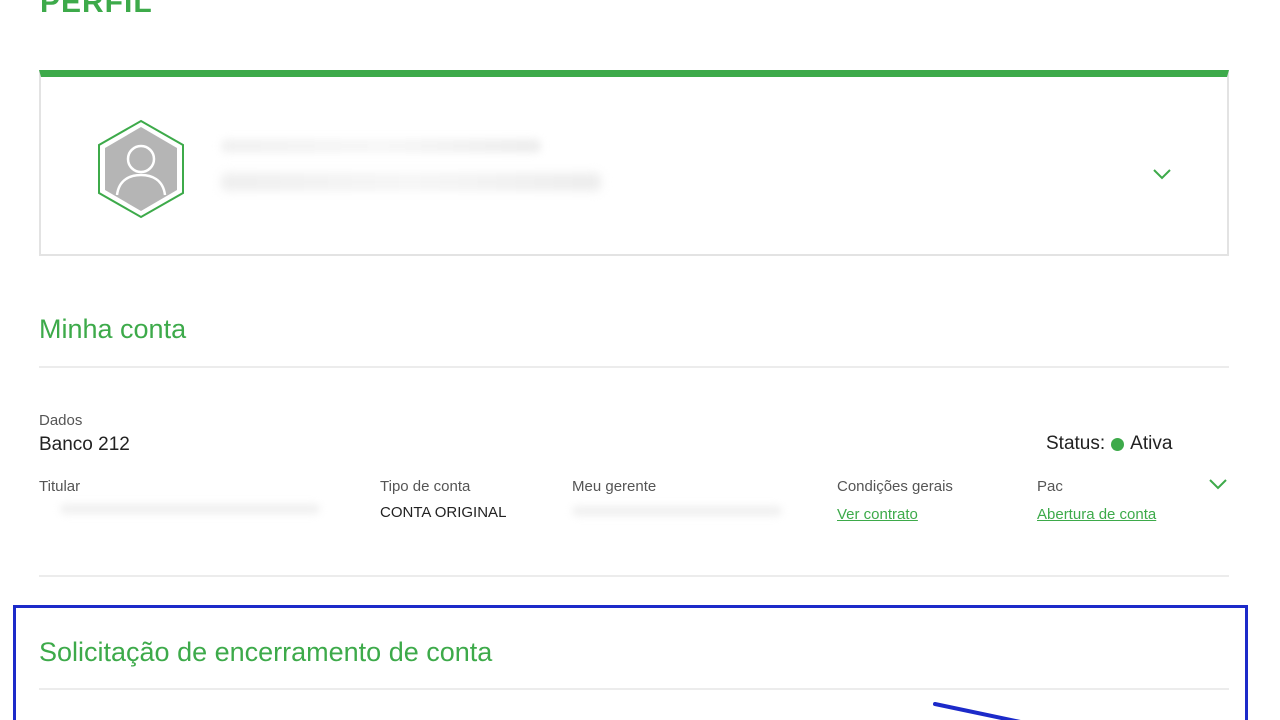 The image size is (1280, 720). What do you see at coordinates (977, 711) in the screenshot?
I see `annotation-arrow` at bounding box center [977, 711].